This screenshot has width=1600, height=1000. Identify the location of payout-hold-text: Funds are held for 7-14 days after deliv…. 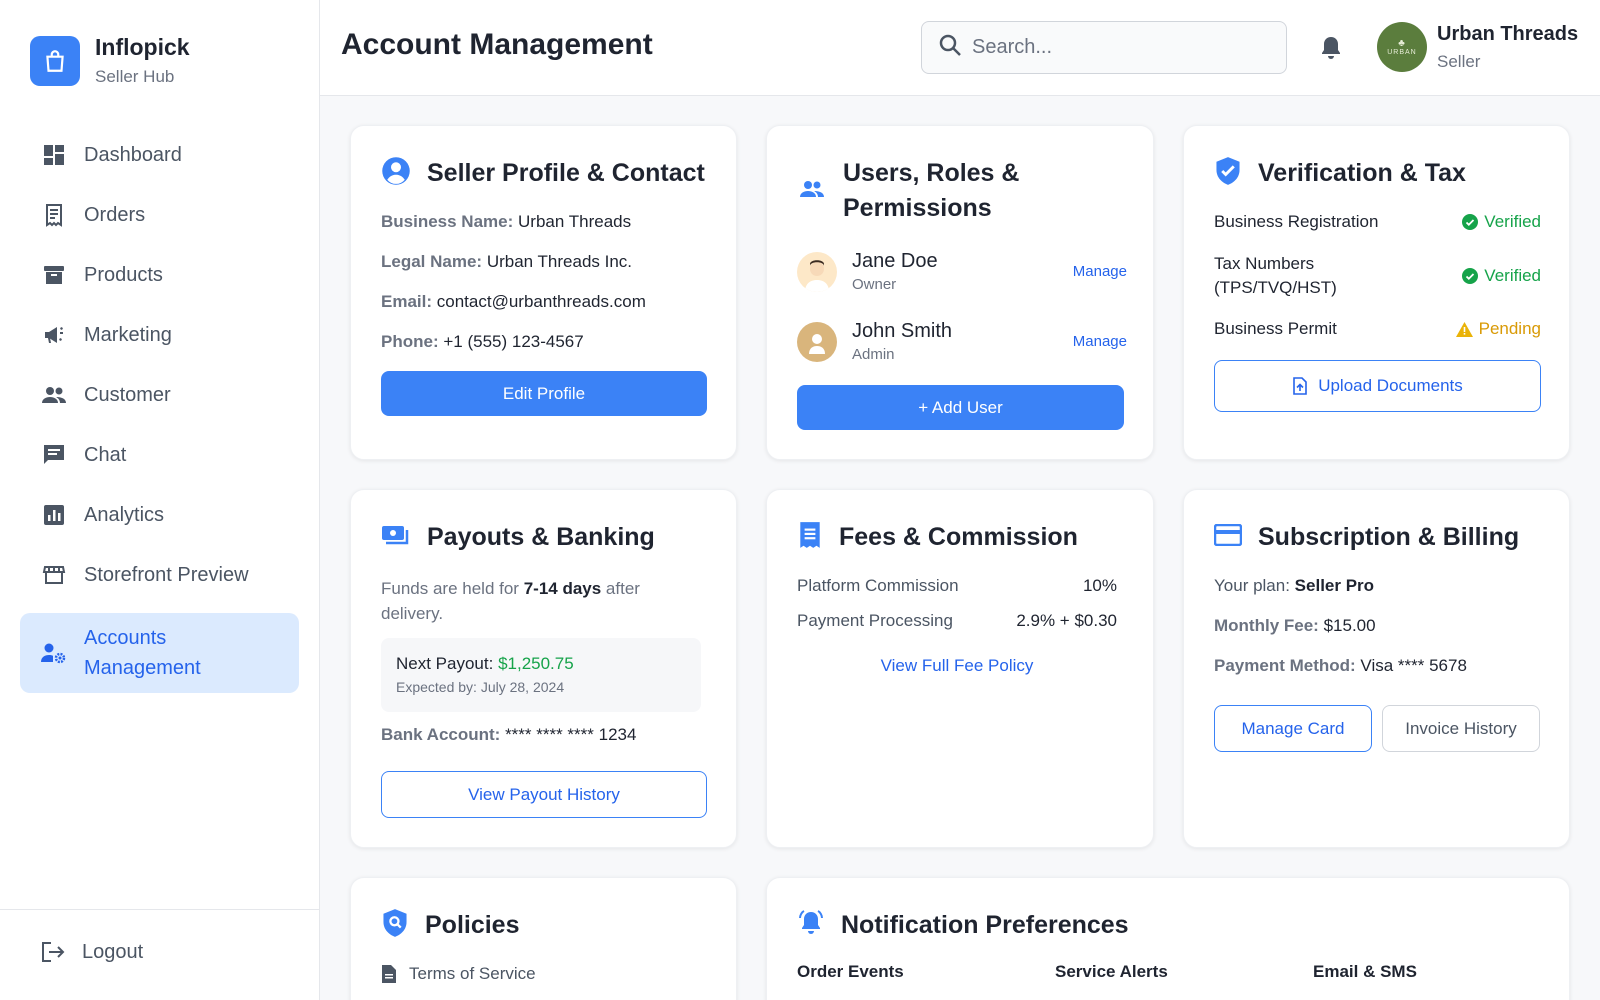
(541, 601).